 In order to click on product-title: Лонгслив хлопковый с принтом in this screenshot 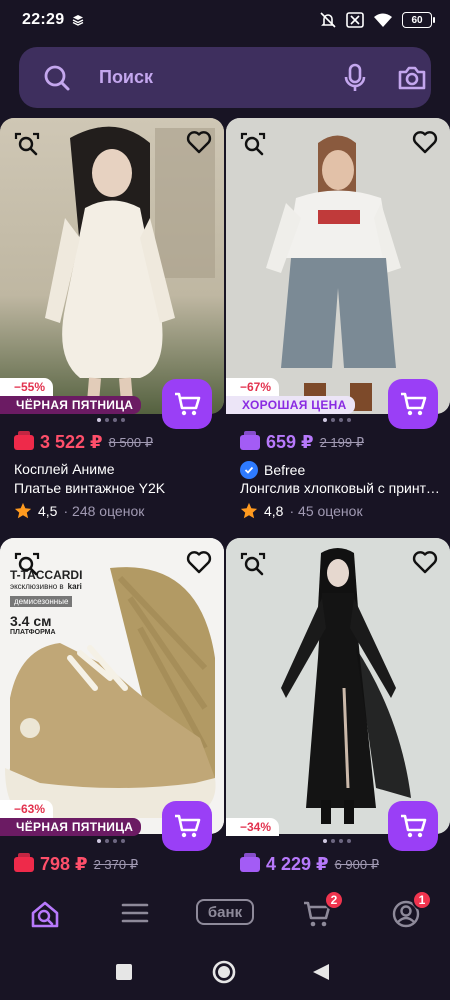, I will do `click(340, 488)`.